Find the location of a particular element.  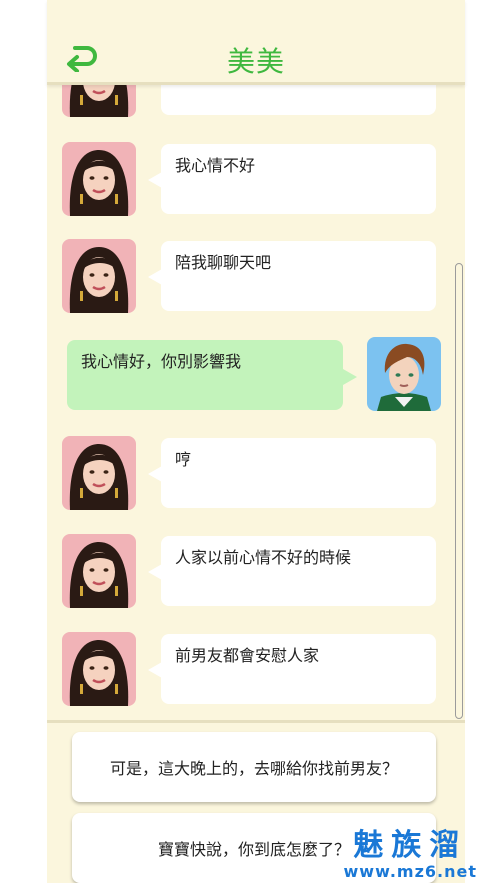

top-bar: 美美 is located at coordinates (256, 42).